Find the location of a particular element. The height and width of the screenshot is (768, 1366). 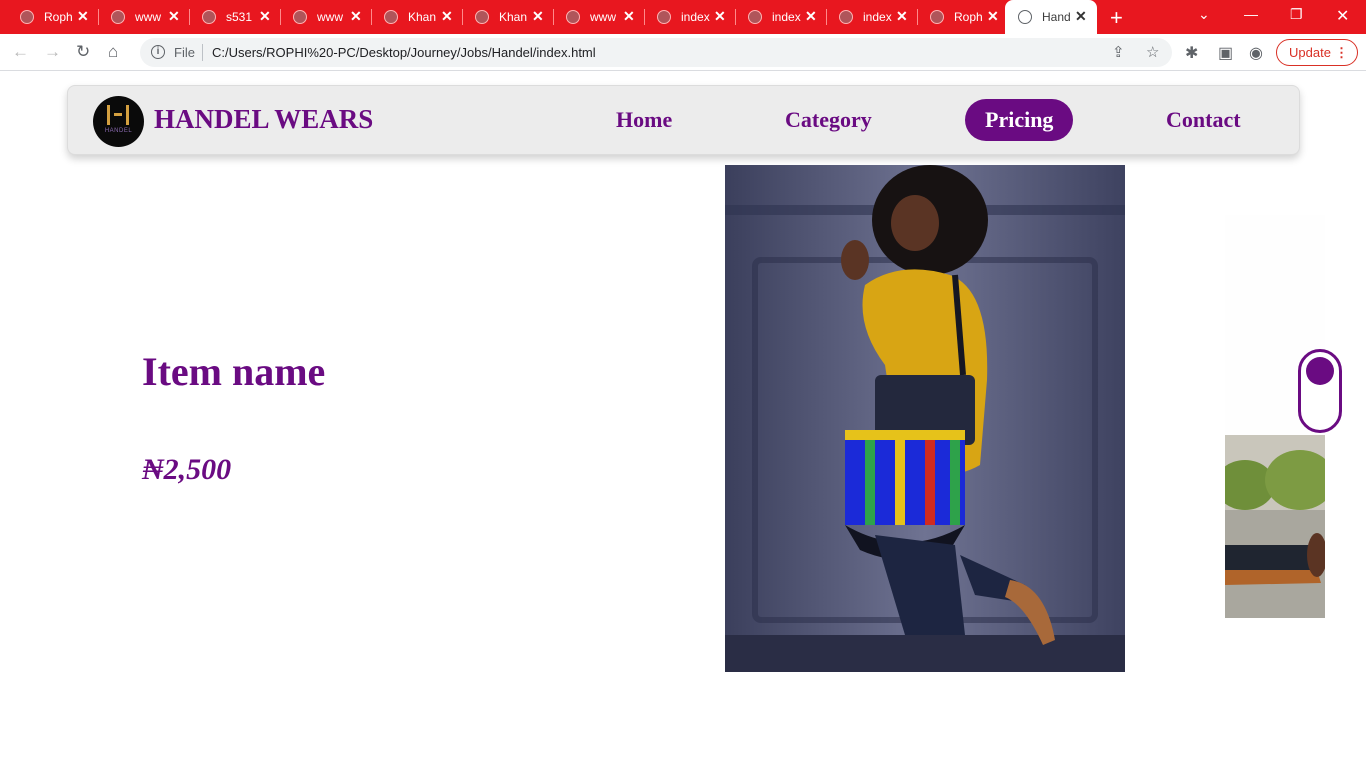

tab-search-icon: ⌄ is located at coordinates (1204, 14).